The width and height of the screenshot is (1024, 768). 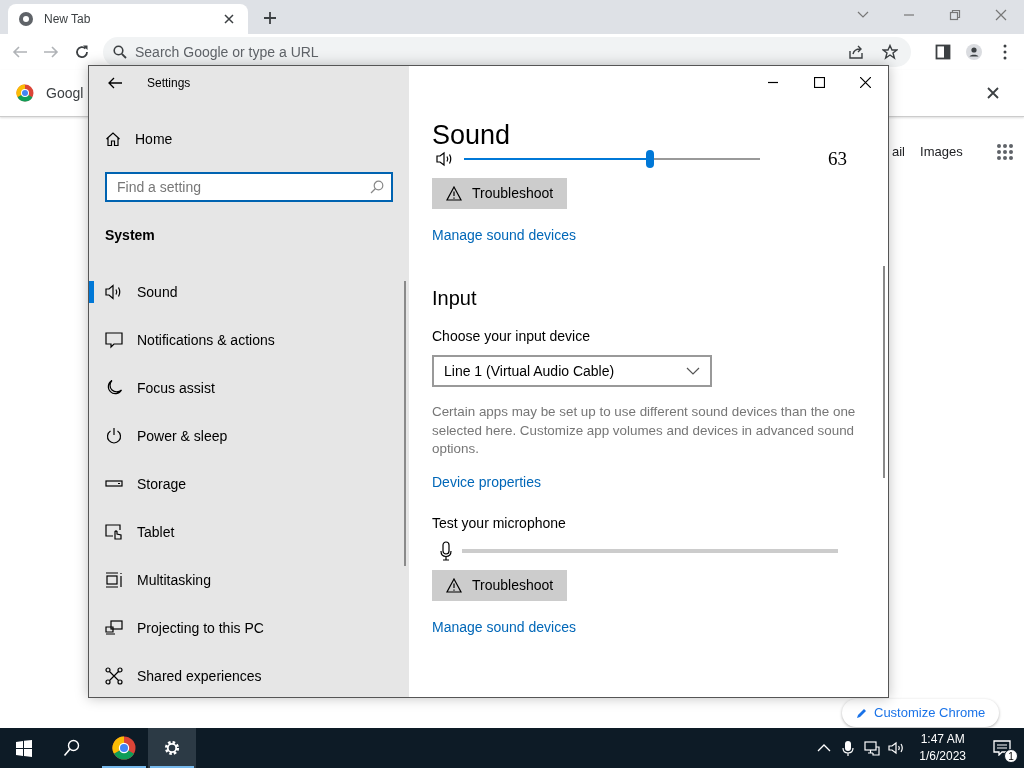 I want to click on nav-item: Notifications & actions, so click(x=244, y=340).